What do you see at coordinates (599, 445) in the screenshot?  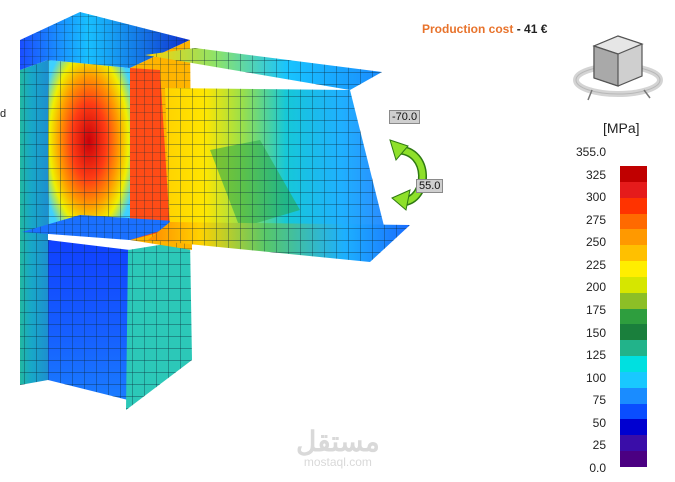 I see `color-scale-tick: 25` at bounding box center [599, 445].